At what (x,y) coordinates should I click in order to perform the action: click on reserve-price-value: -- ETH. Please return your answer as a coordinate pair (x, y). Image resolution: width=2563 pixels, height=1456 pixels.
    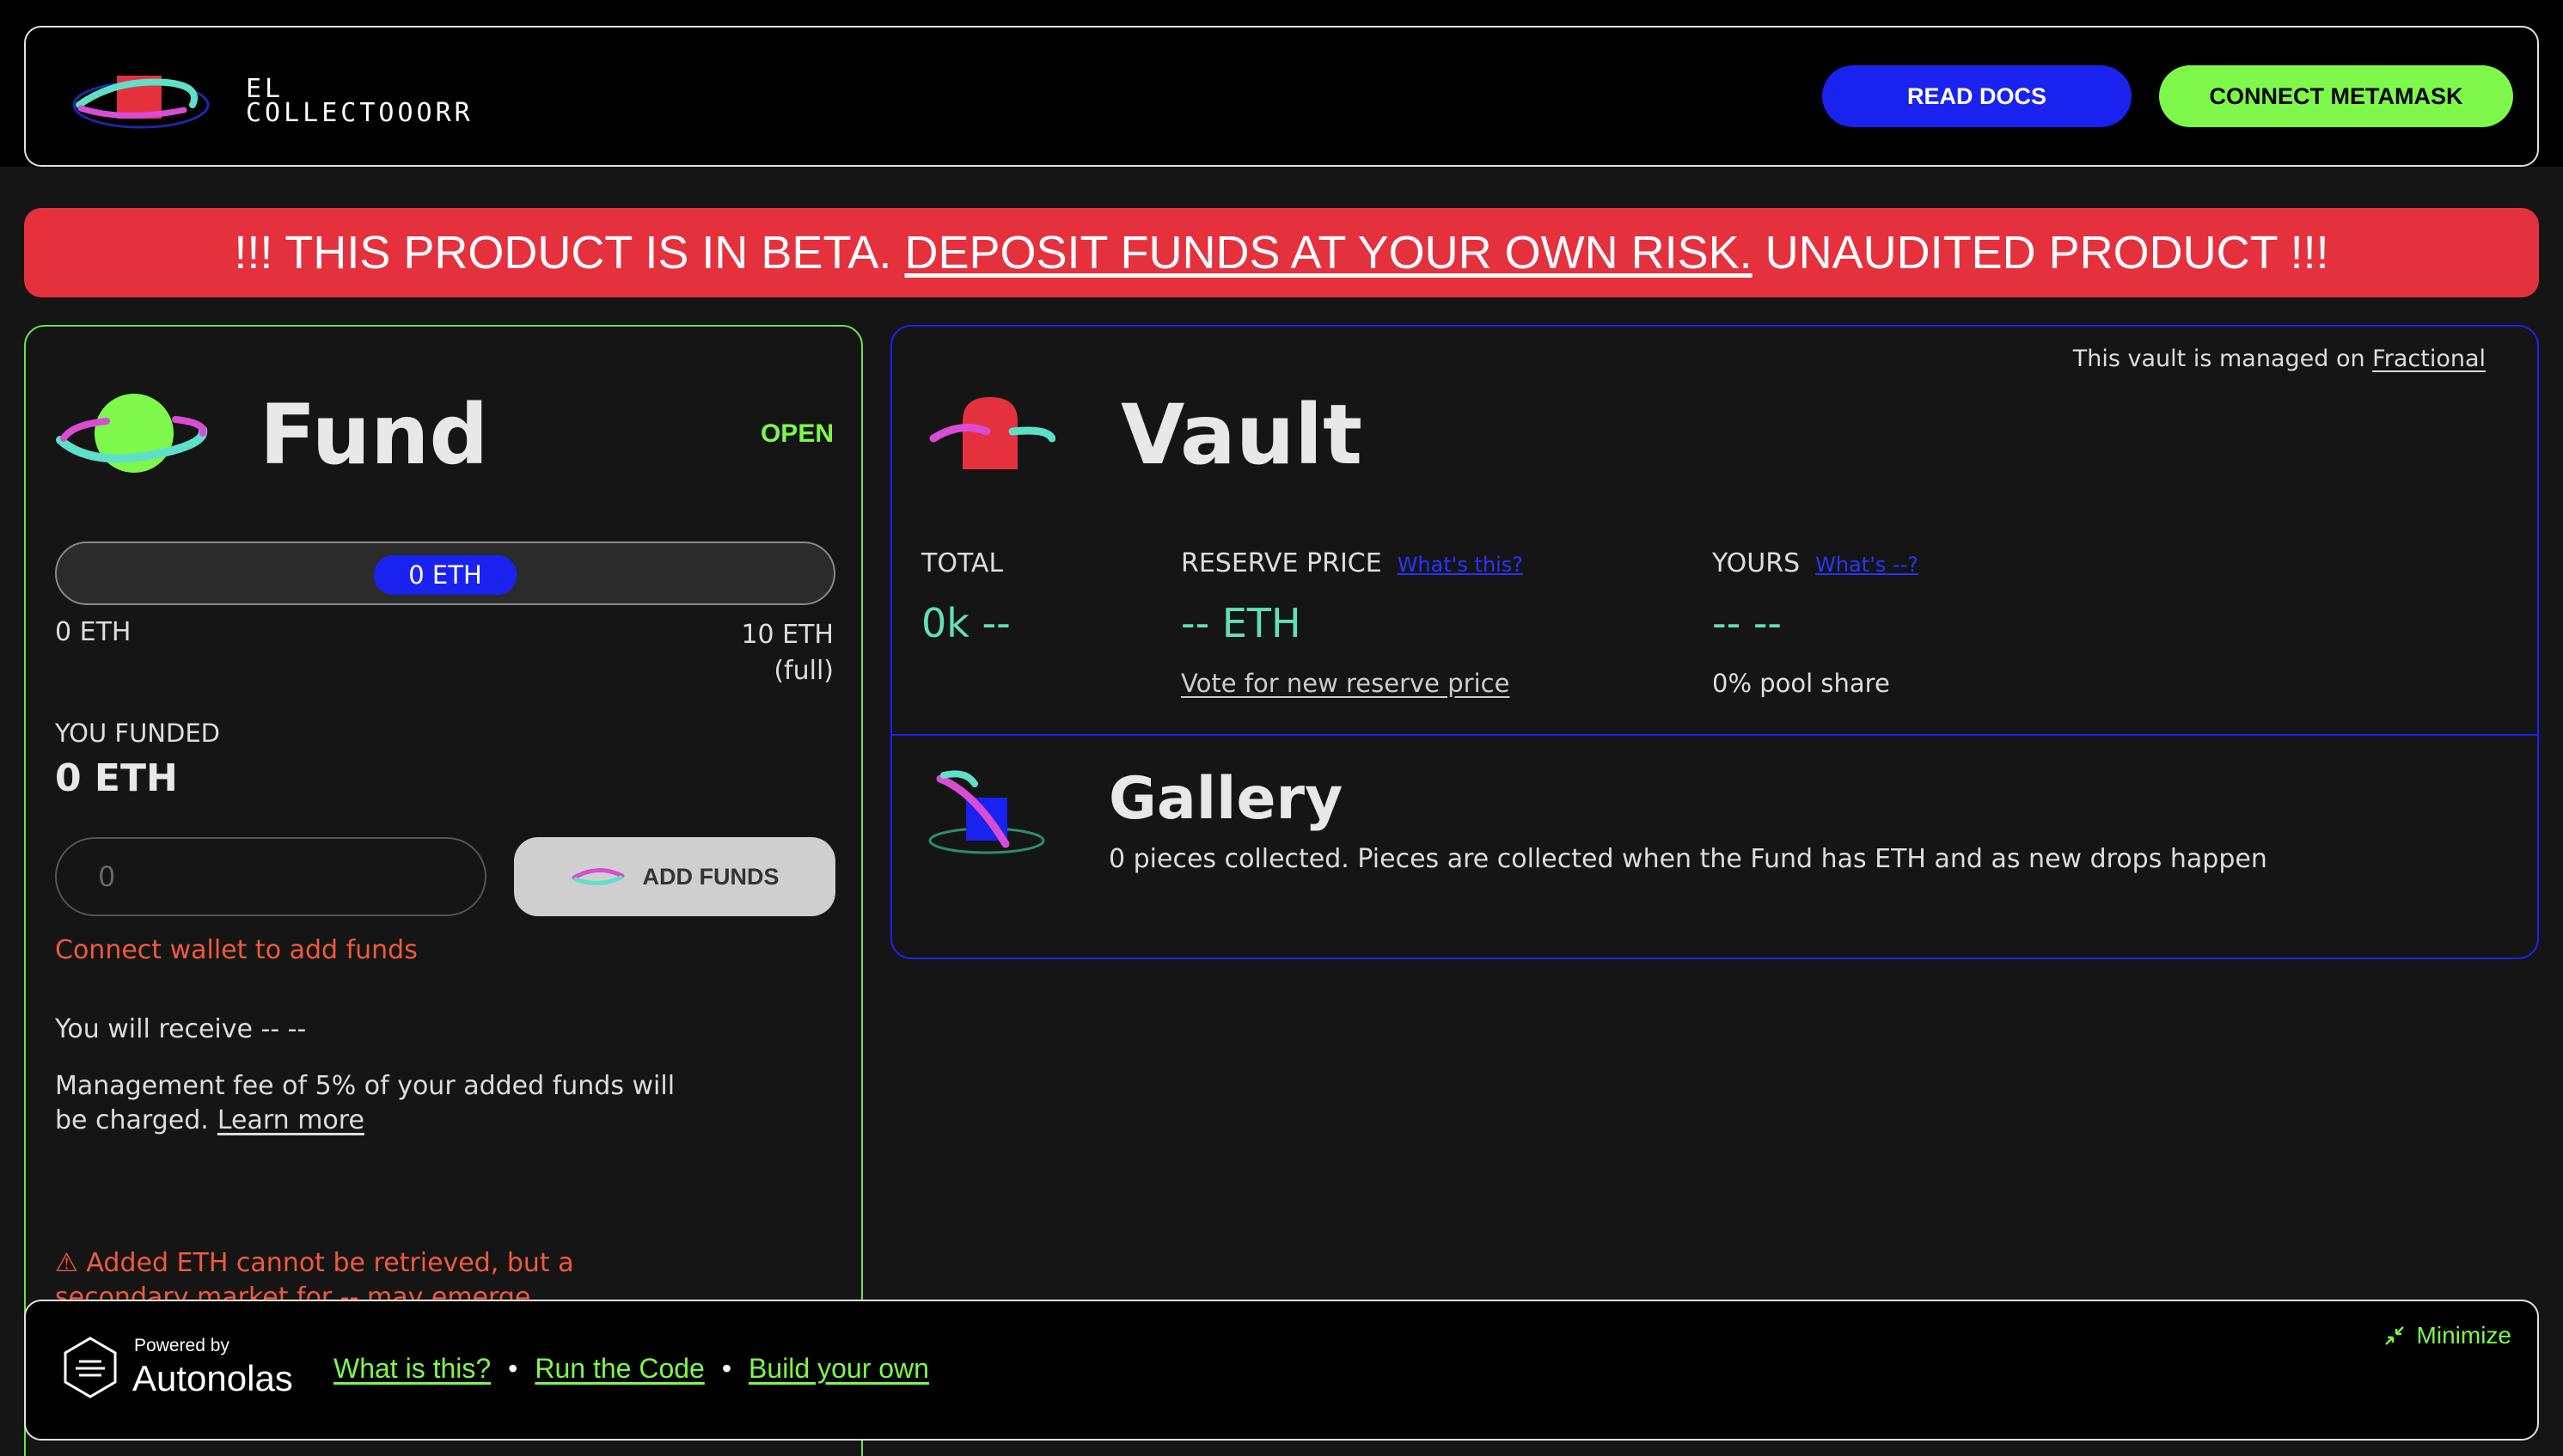
    Looking at the image, I should click on (1241, 623).